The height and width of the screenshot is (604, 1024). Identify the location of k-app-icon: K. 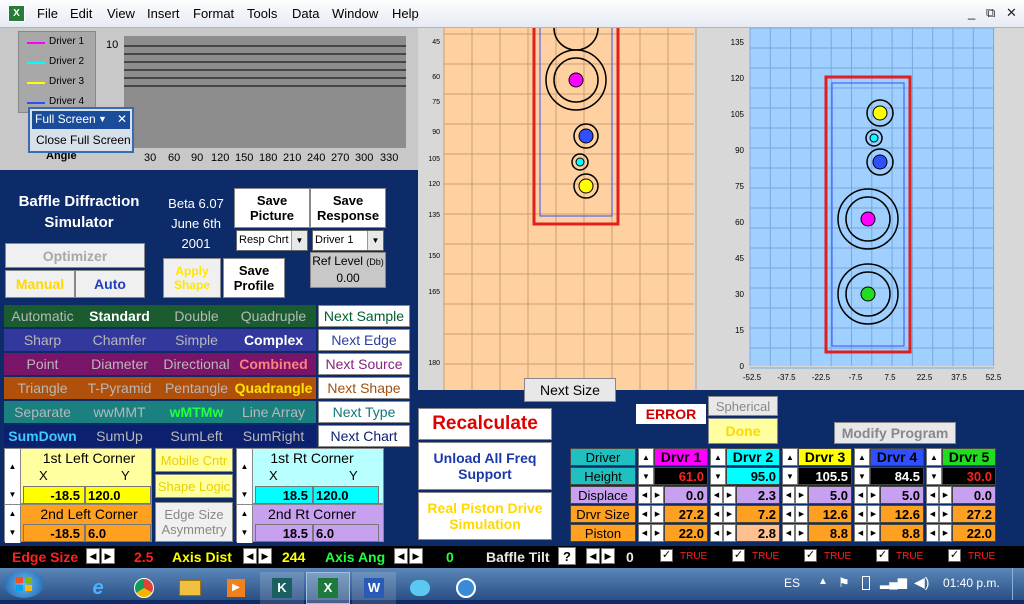
(282, 588).